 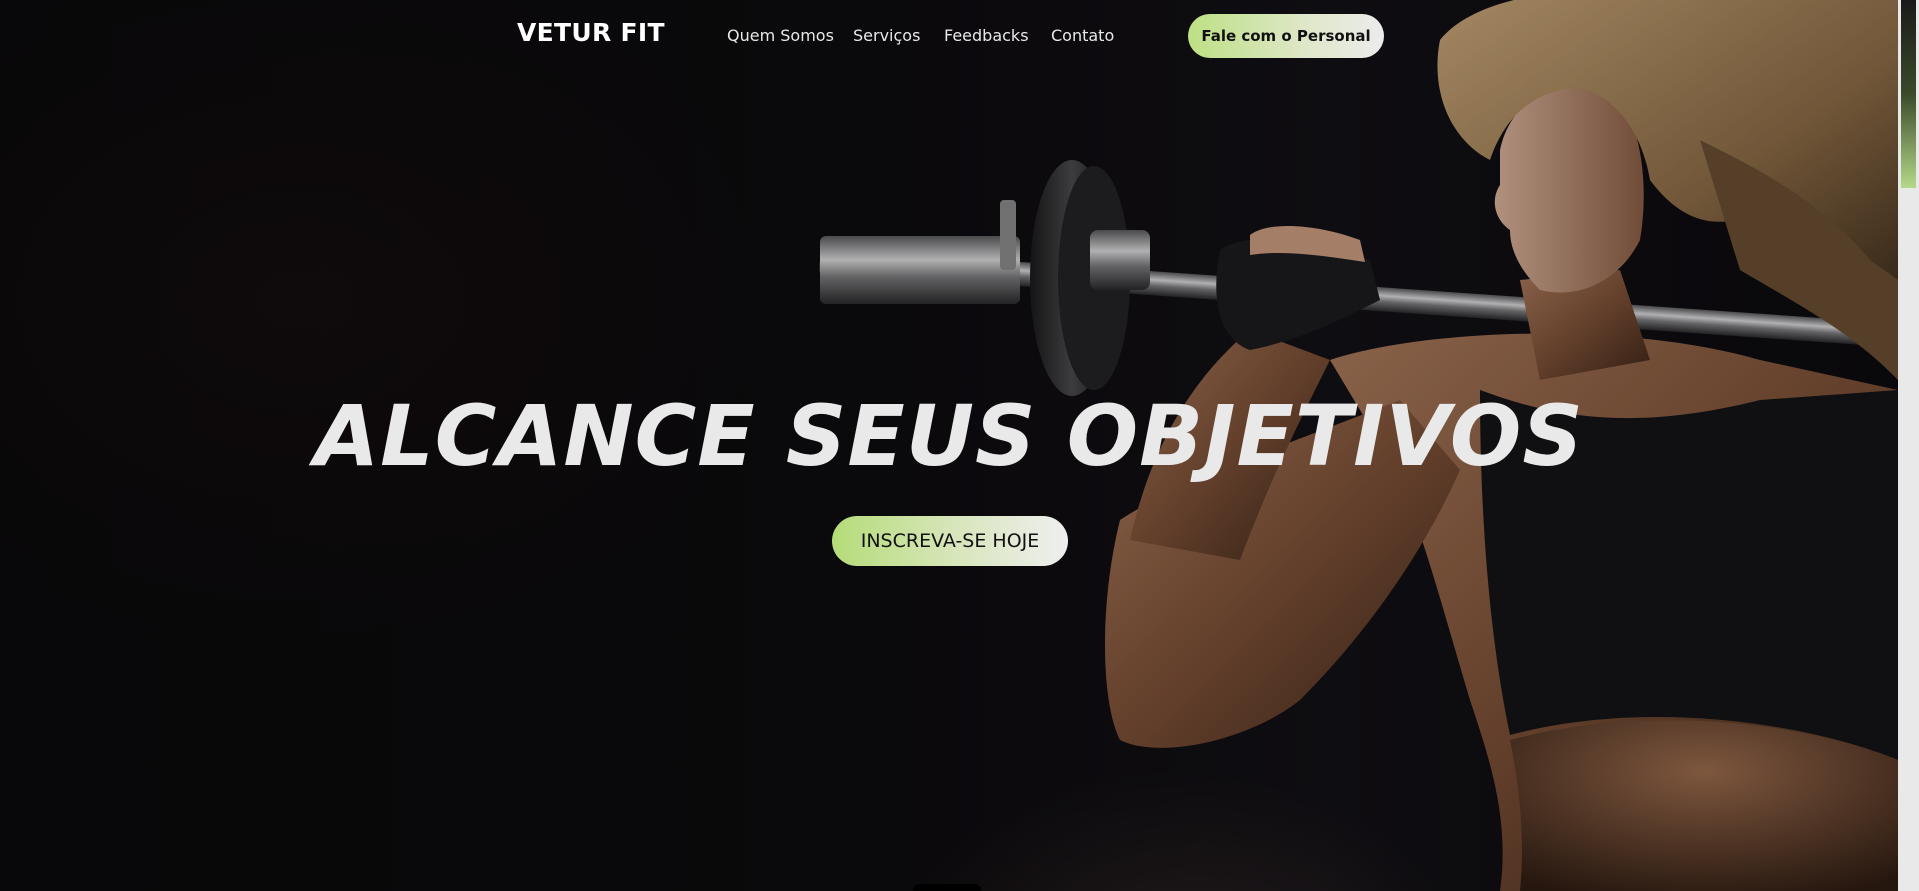 I want to click on talk-to-personal-button: Fale com o Personal, so click(x=1286, y=36).